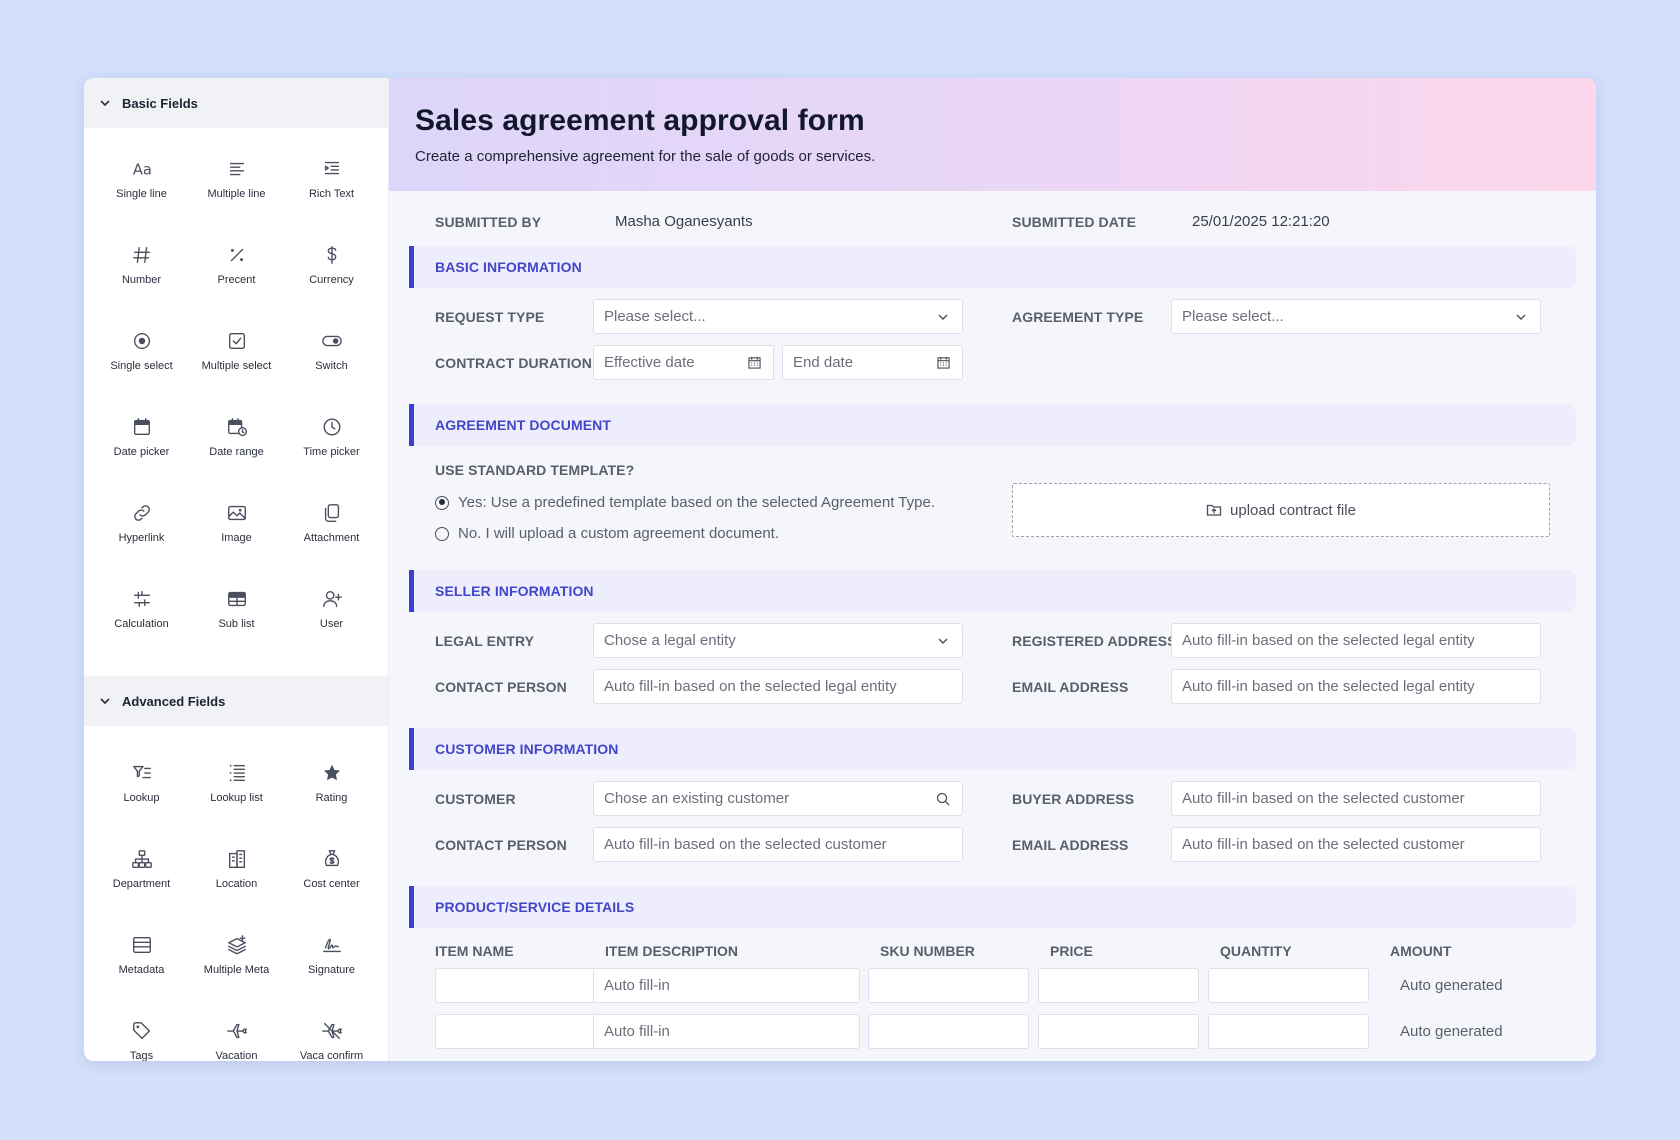  Describe the element at coordinates (1281, 510) in the screenshot. I see `upload-contract-button: upload contract file` at that location.